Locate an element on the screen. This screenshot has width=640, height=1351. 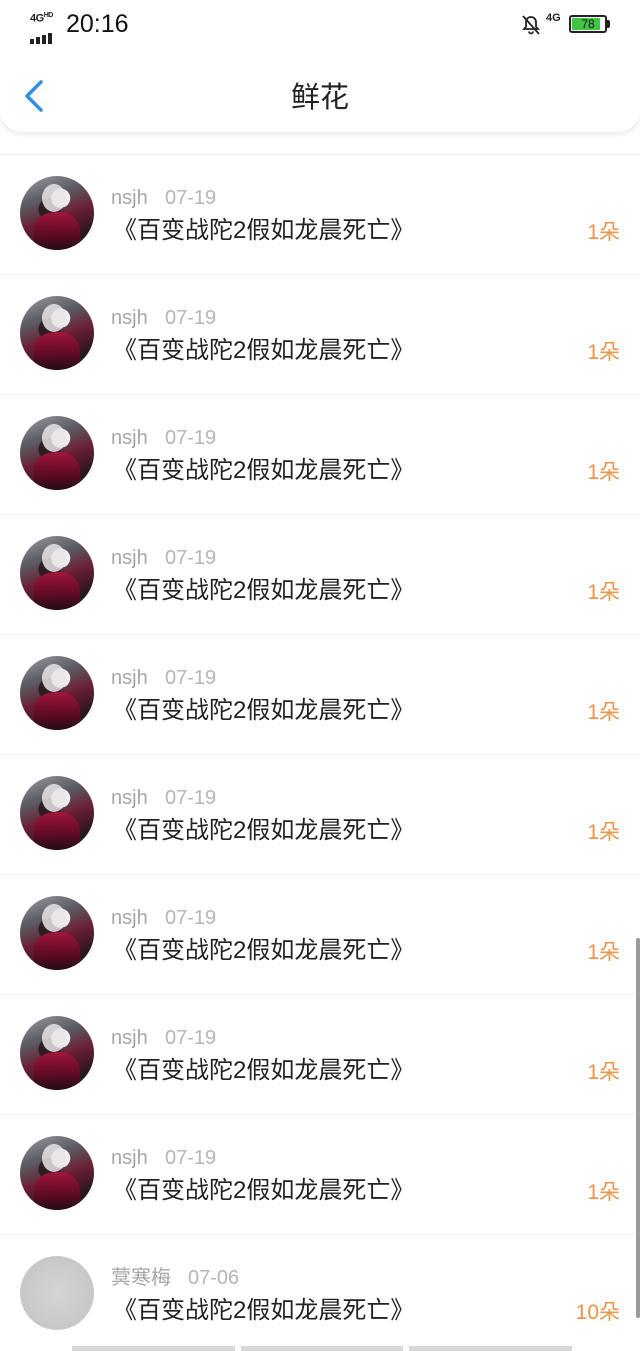
status-bar: 4GHD 20:16 4G 78 is located at coordinates (320, 26).